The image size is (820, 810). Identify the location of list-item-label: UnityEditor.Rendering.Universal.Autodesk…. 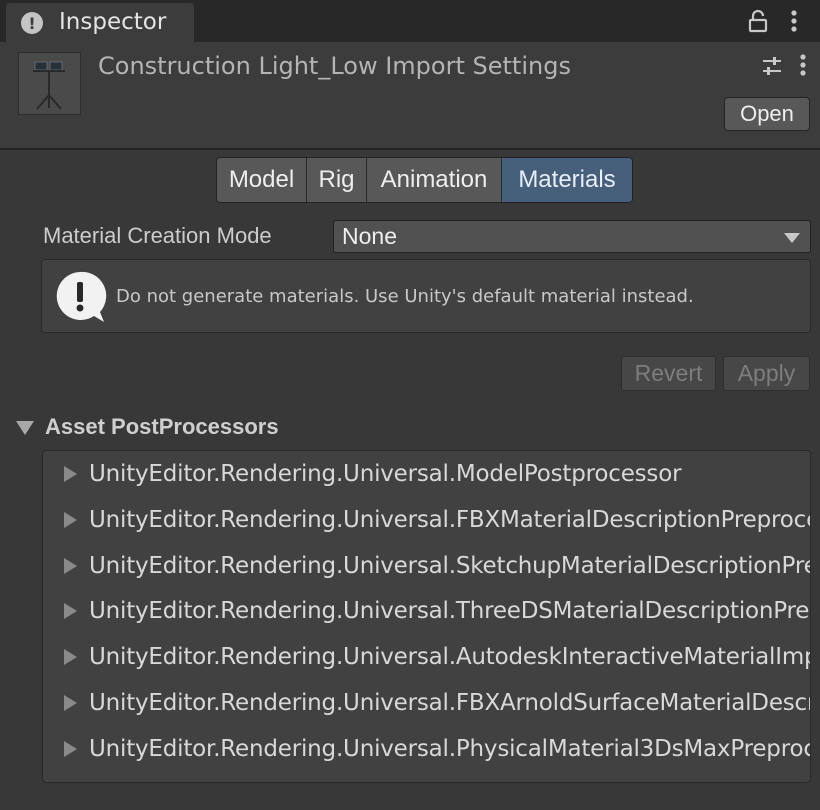
(450, 657).